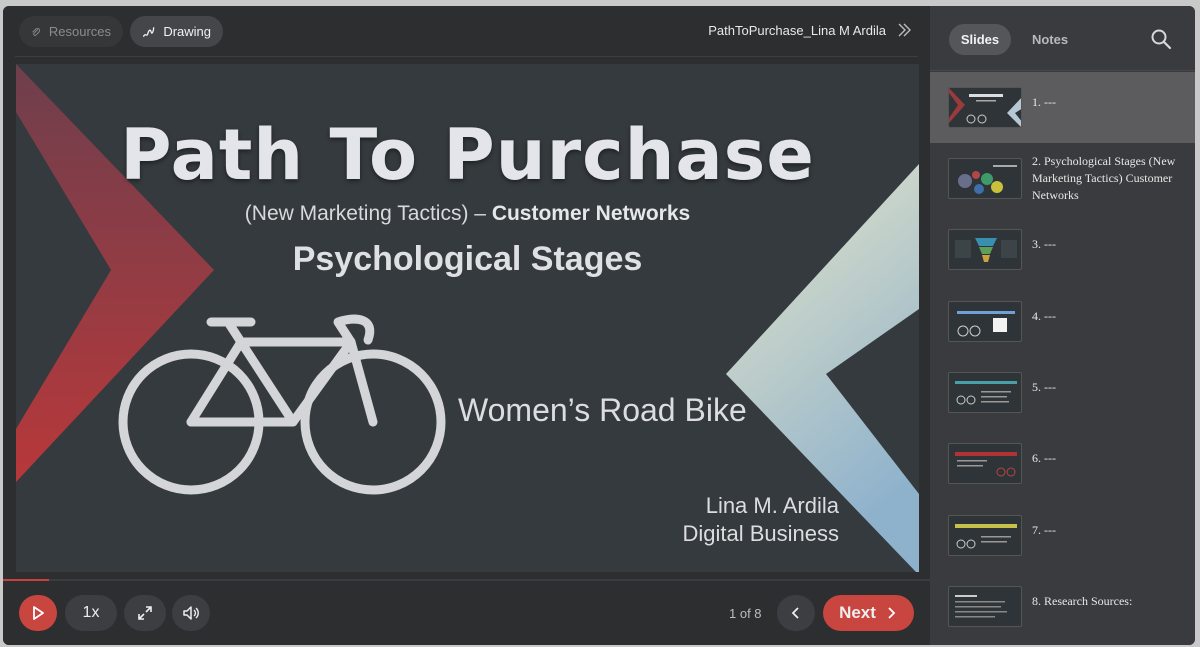 This screenshot has width=1200, height=647. I want to click on author-dept: Digital Business, so click(760, 533).